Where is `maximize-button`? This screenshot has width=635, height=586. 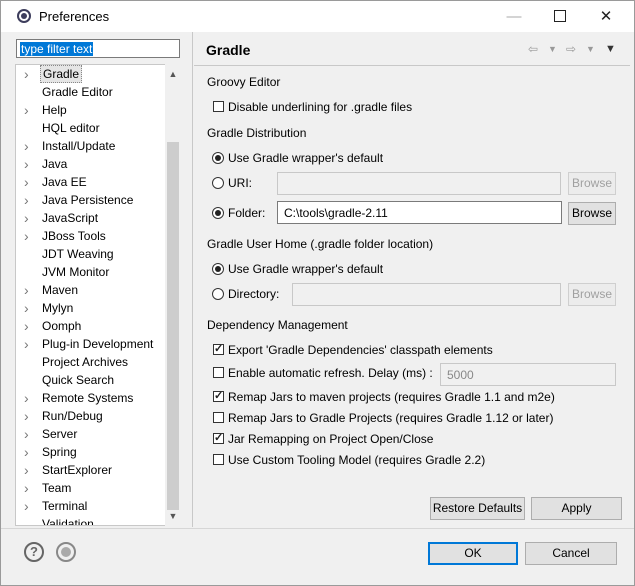 maximize-button is located at coordinates (560, 16).